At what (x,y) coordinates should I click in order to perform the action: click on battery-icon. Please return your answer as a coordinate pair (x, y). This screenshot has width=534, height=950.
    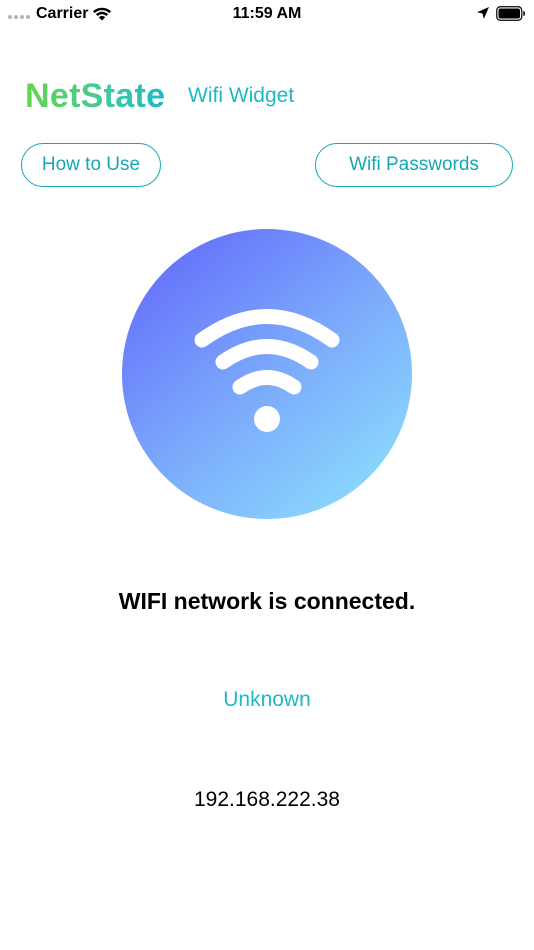
    Looking at the image, I should click on (510, 13).